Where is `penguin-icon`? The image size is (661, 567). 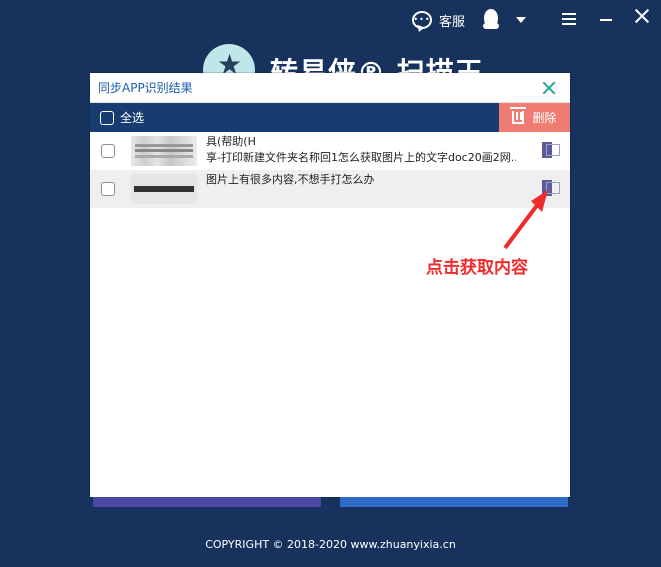 penguin-icon is located at coordinates (491, 19).